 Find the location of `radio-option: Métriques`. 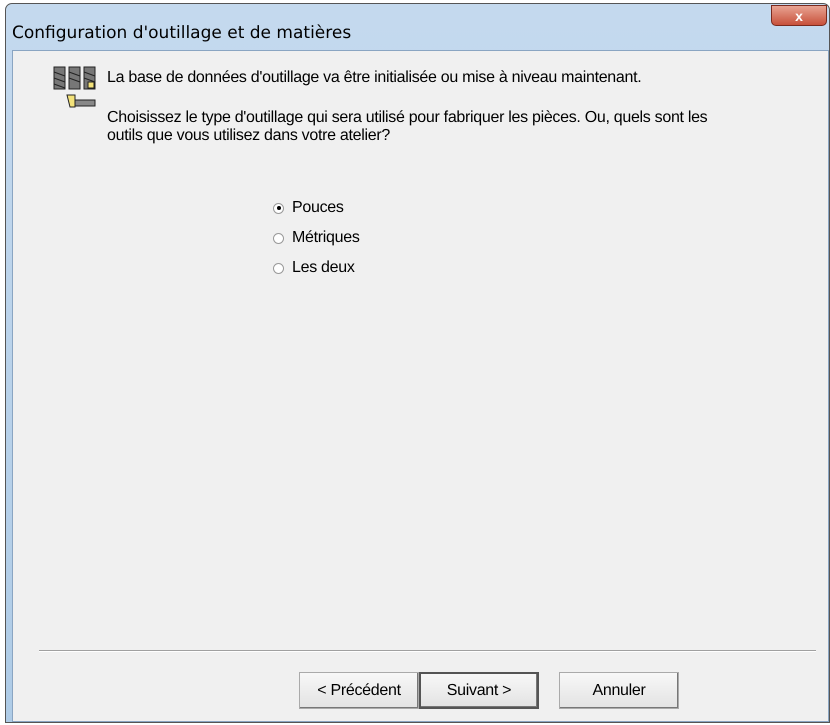

radio-option: Métriques is located at coordinates (316, 238).